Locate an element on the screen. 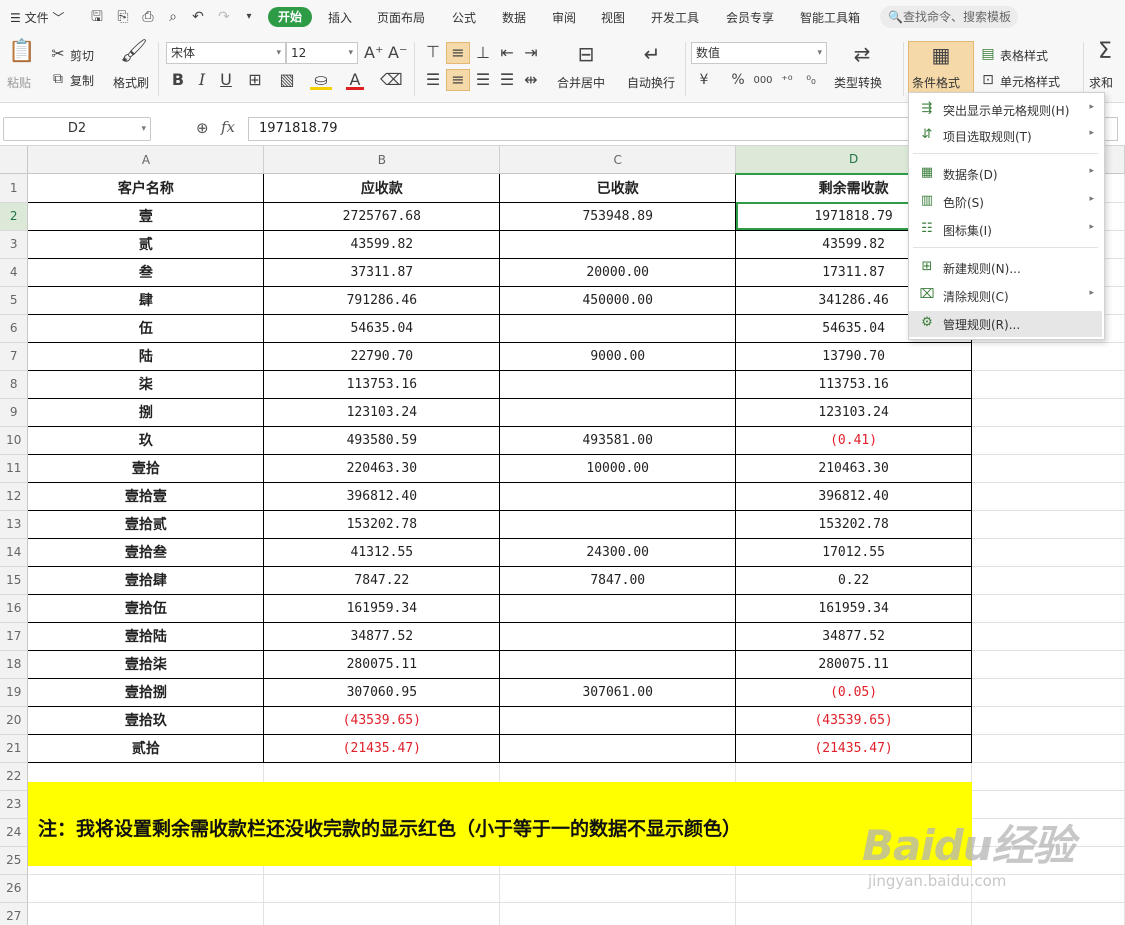 This screenshot has width=1125, height=925. received-cell: 307061.00 is located at coordinates (618, 692).